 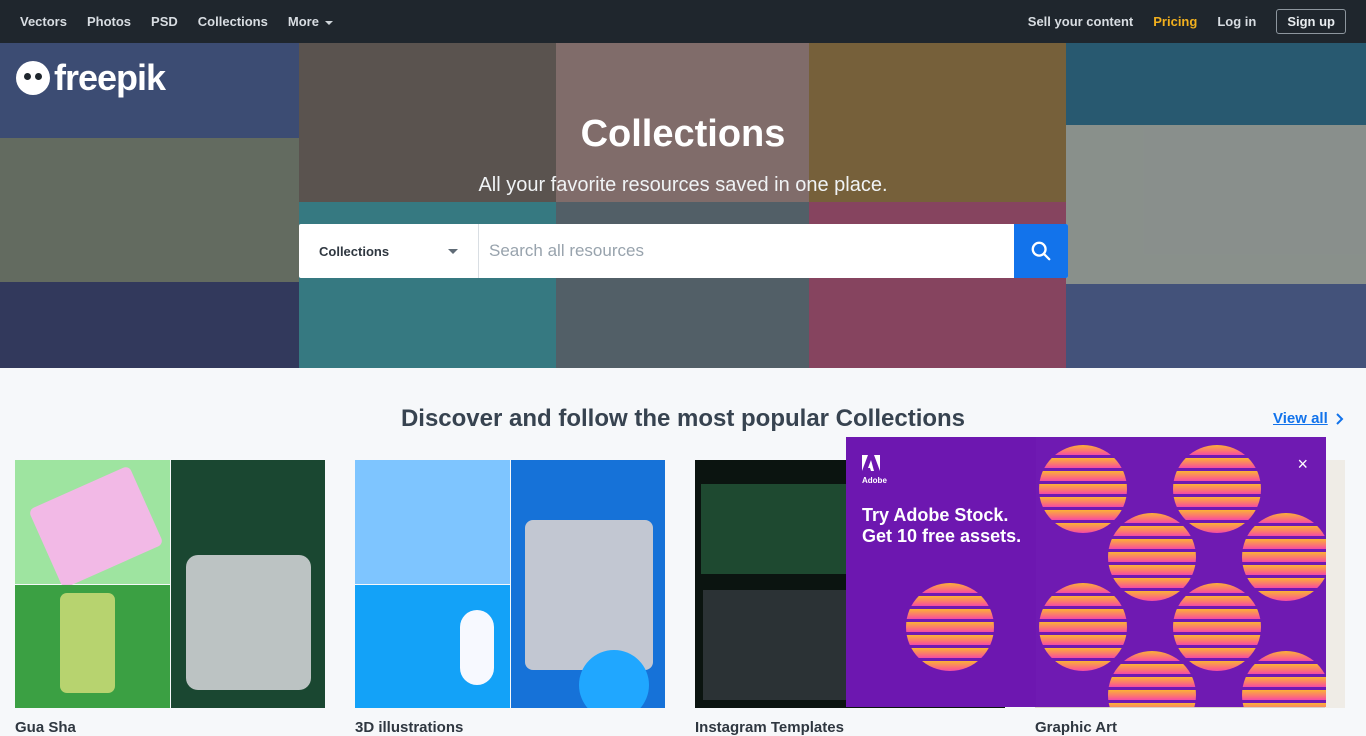 I want to click on main-nav: Vectors Photos PSD Collections More, so click(x=176, y=21).